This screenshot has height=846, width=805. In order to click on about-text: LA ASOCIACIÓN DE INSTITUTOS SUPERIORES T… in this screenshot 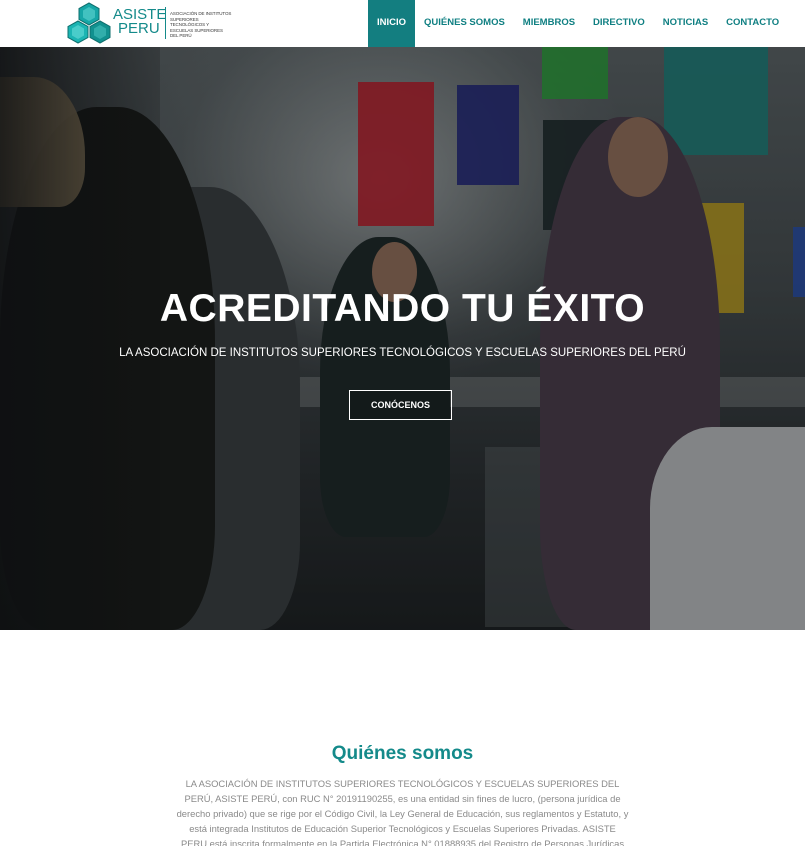, I will do `click(402, 812)`.